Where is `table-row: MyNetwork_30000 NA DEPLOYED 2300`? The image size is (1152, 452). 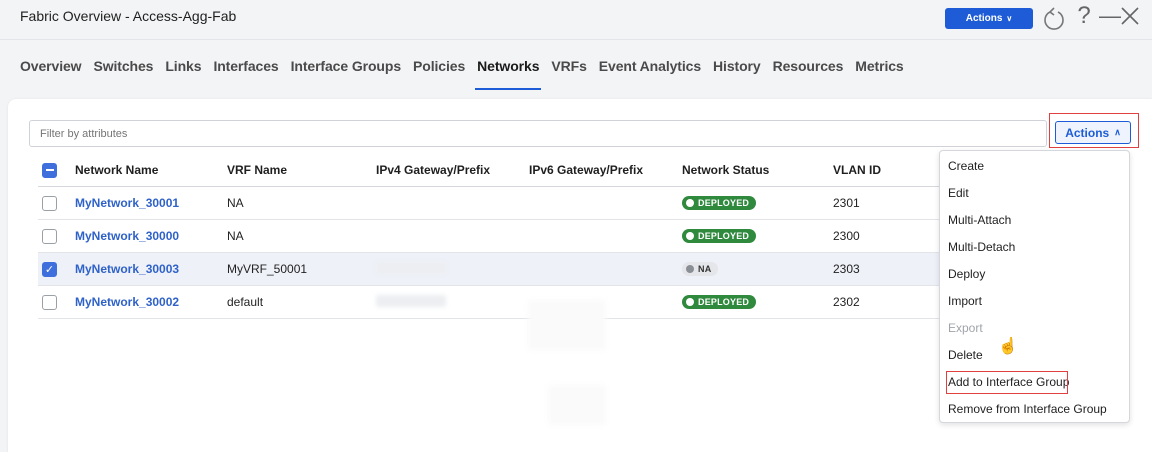
table-row: MyNetwork_30000 NA DEPLOYED 2300 is located at coordinates (488, 236).